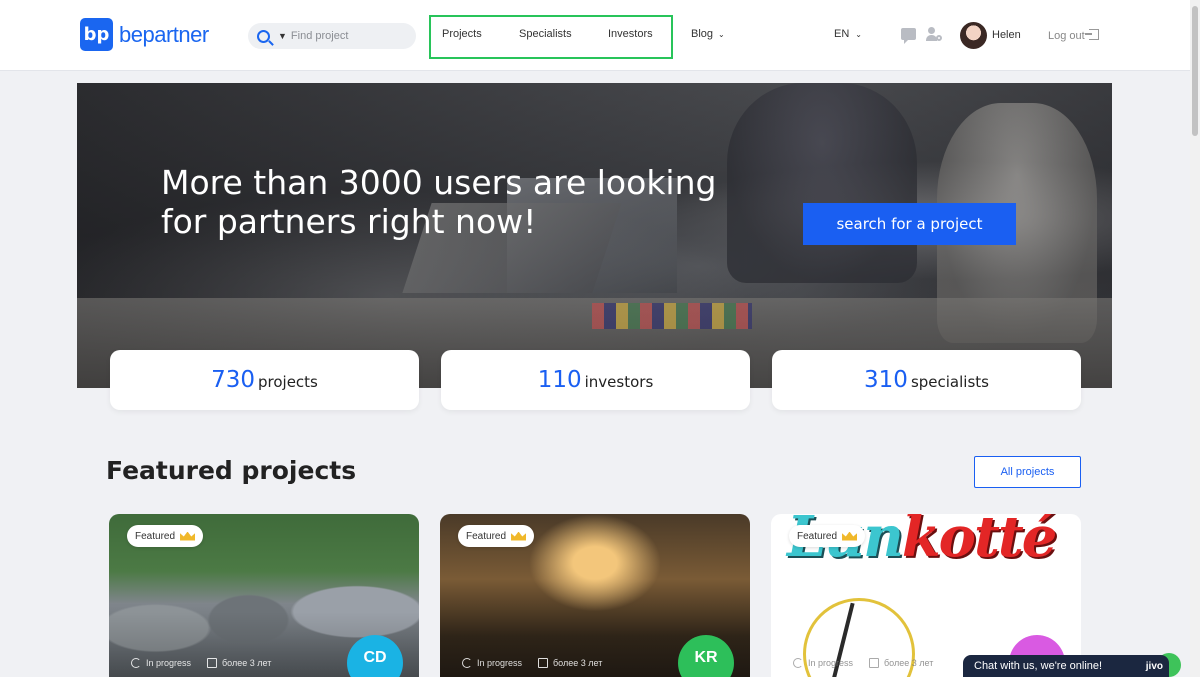 The width and height of the screenshot is (1200, 677). I want to click on stat-label: specialists, so click(949, 382).